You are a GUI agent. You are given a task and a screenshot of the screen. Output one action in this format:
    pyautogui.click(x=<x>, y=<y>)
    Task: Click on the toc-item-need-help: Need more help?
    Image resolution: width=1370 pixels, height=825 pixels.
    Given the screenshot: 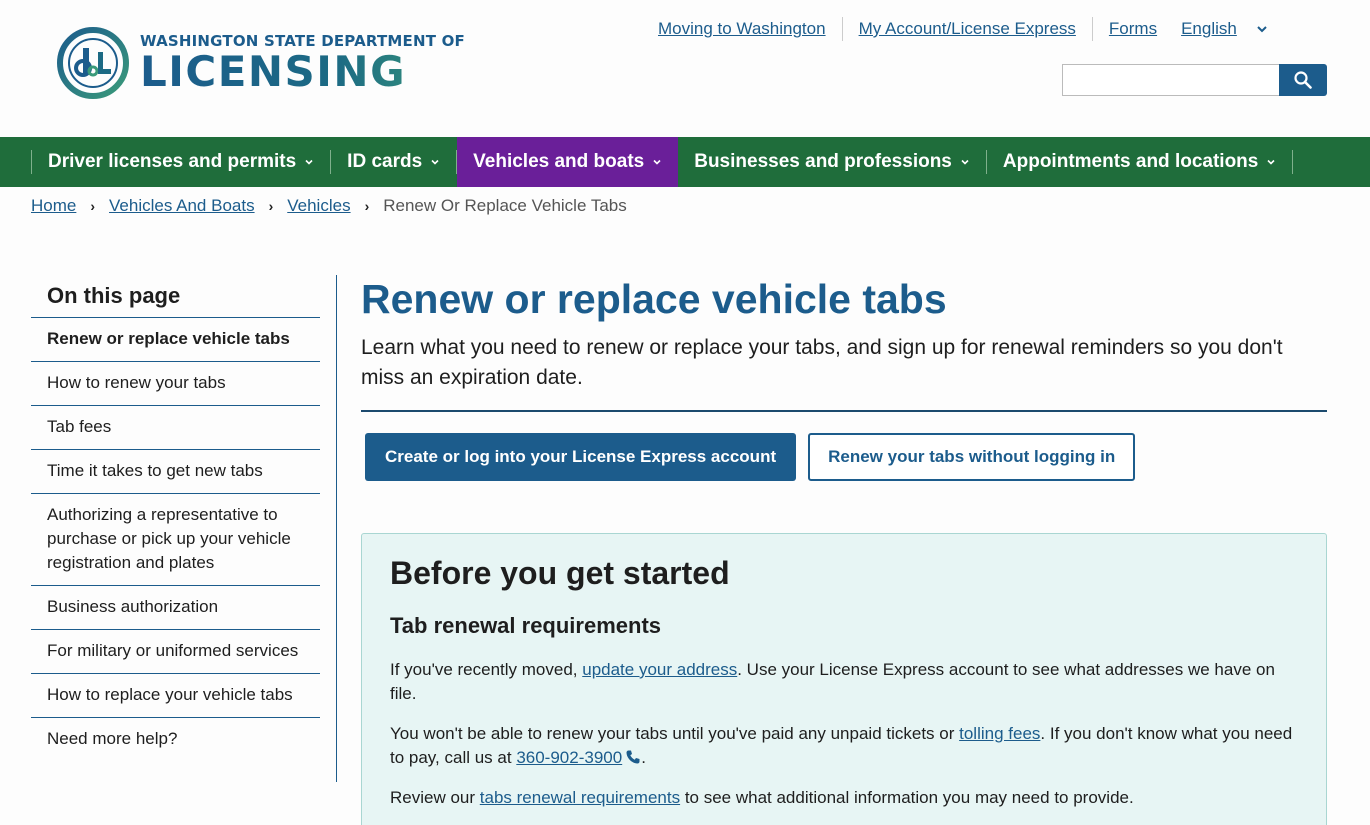 What is the action you would take?
    pyautogui.click(x=175, y=739)
    